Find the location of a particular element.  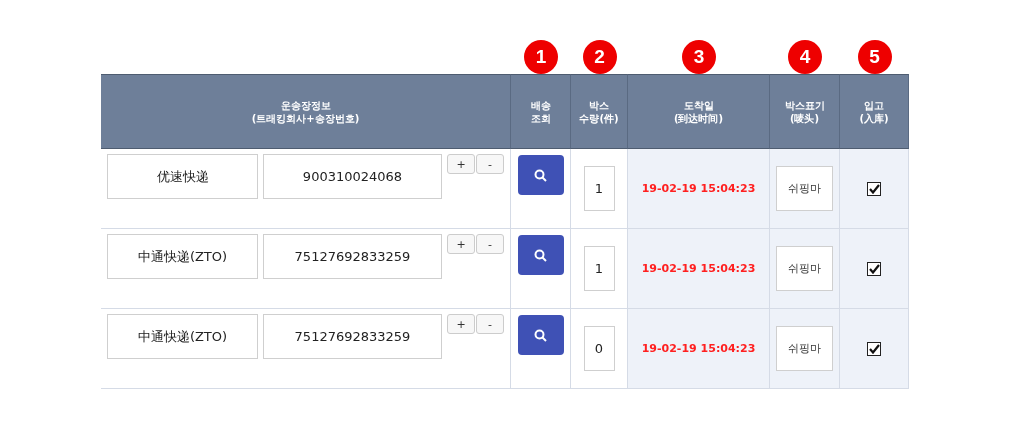

step-number-badge: 1 is located at coordinates (541, 57).